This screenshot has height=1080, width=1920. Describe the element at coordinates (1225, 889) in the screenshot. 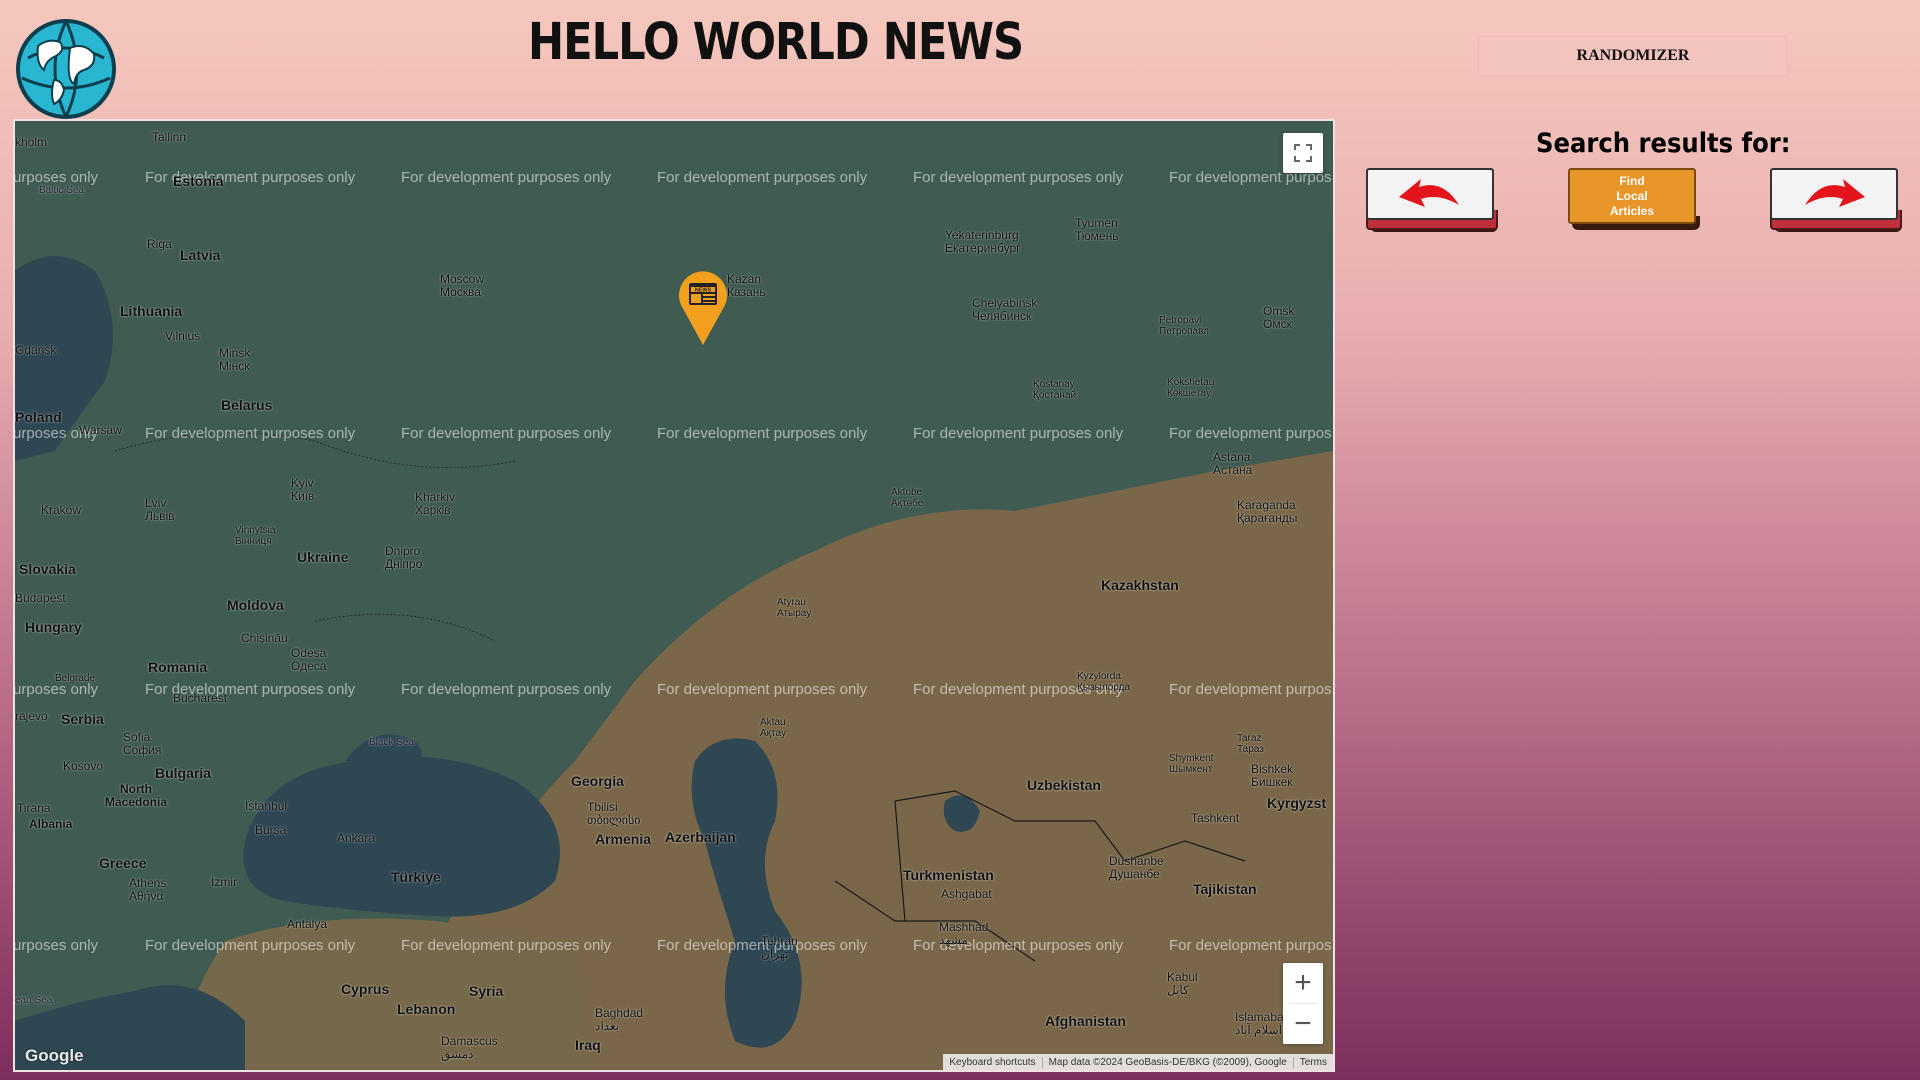

I see `map-label: Tajikistan` at that location.